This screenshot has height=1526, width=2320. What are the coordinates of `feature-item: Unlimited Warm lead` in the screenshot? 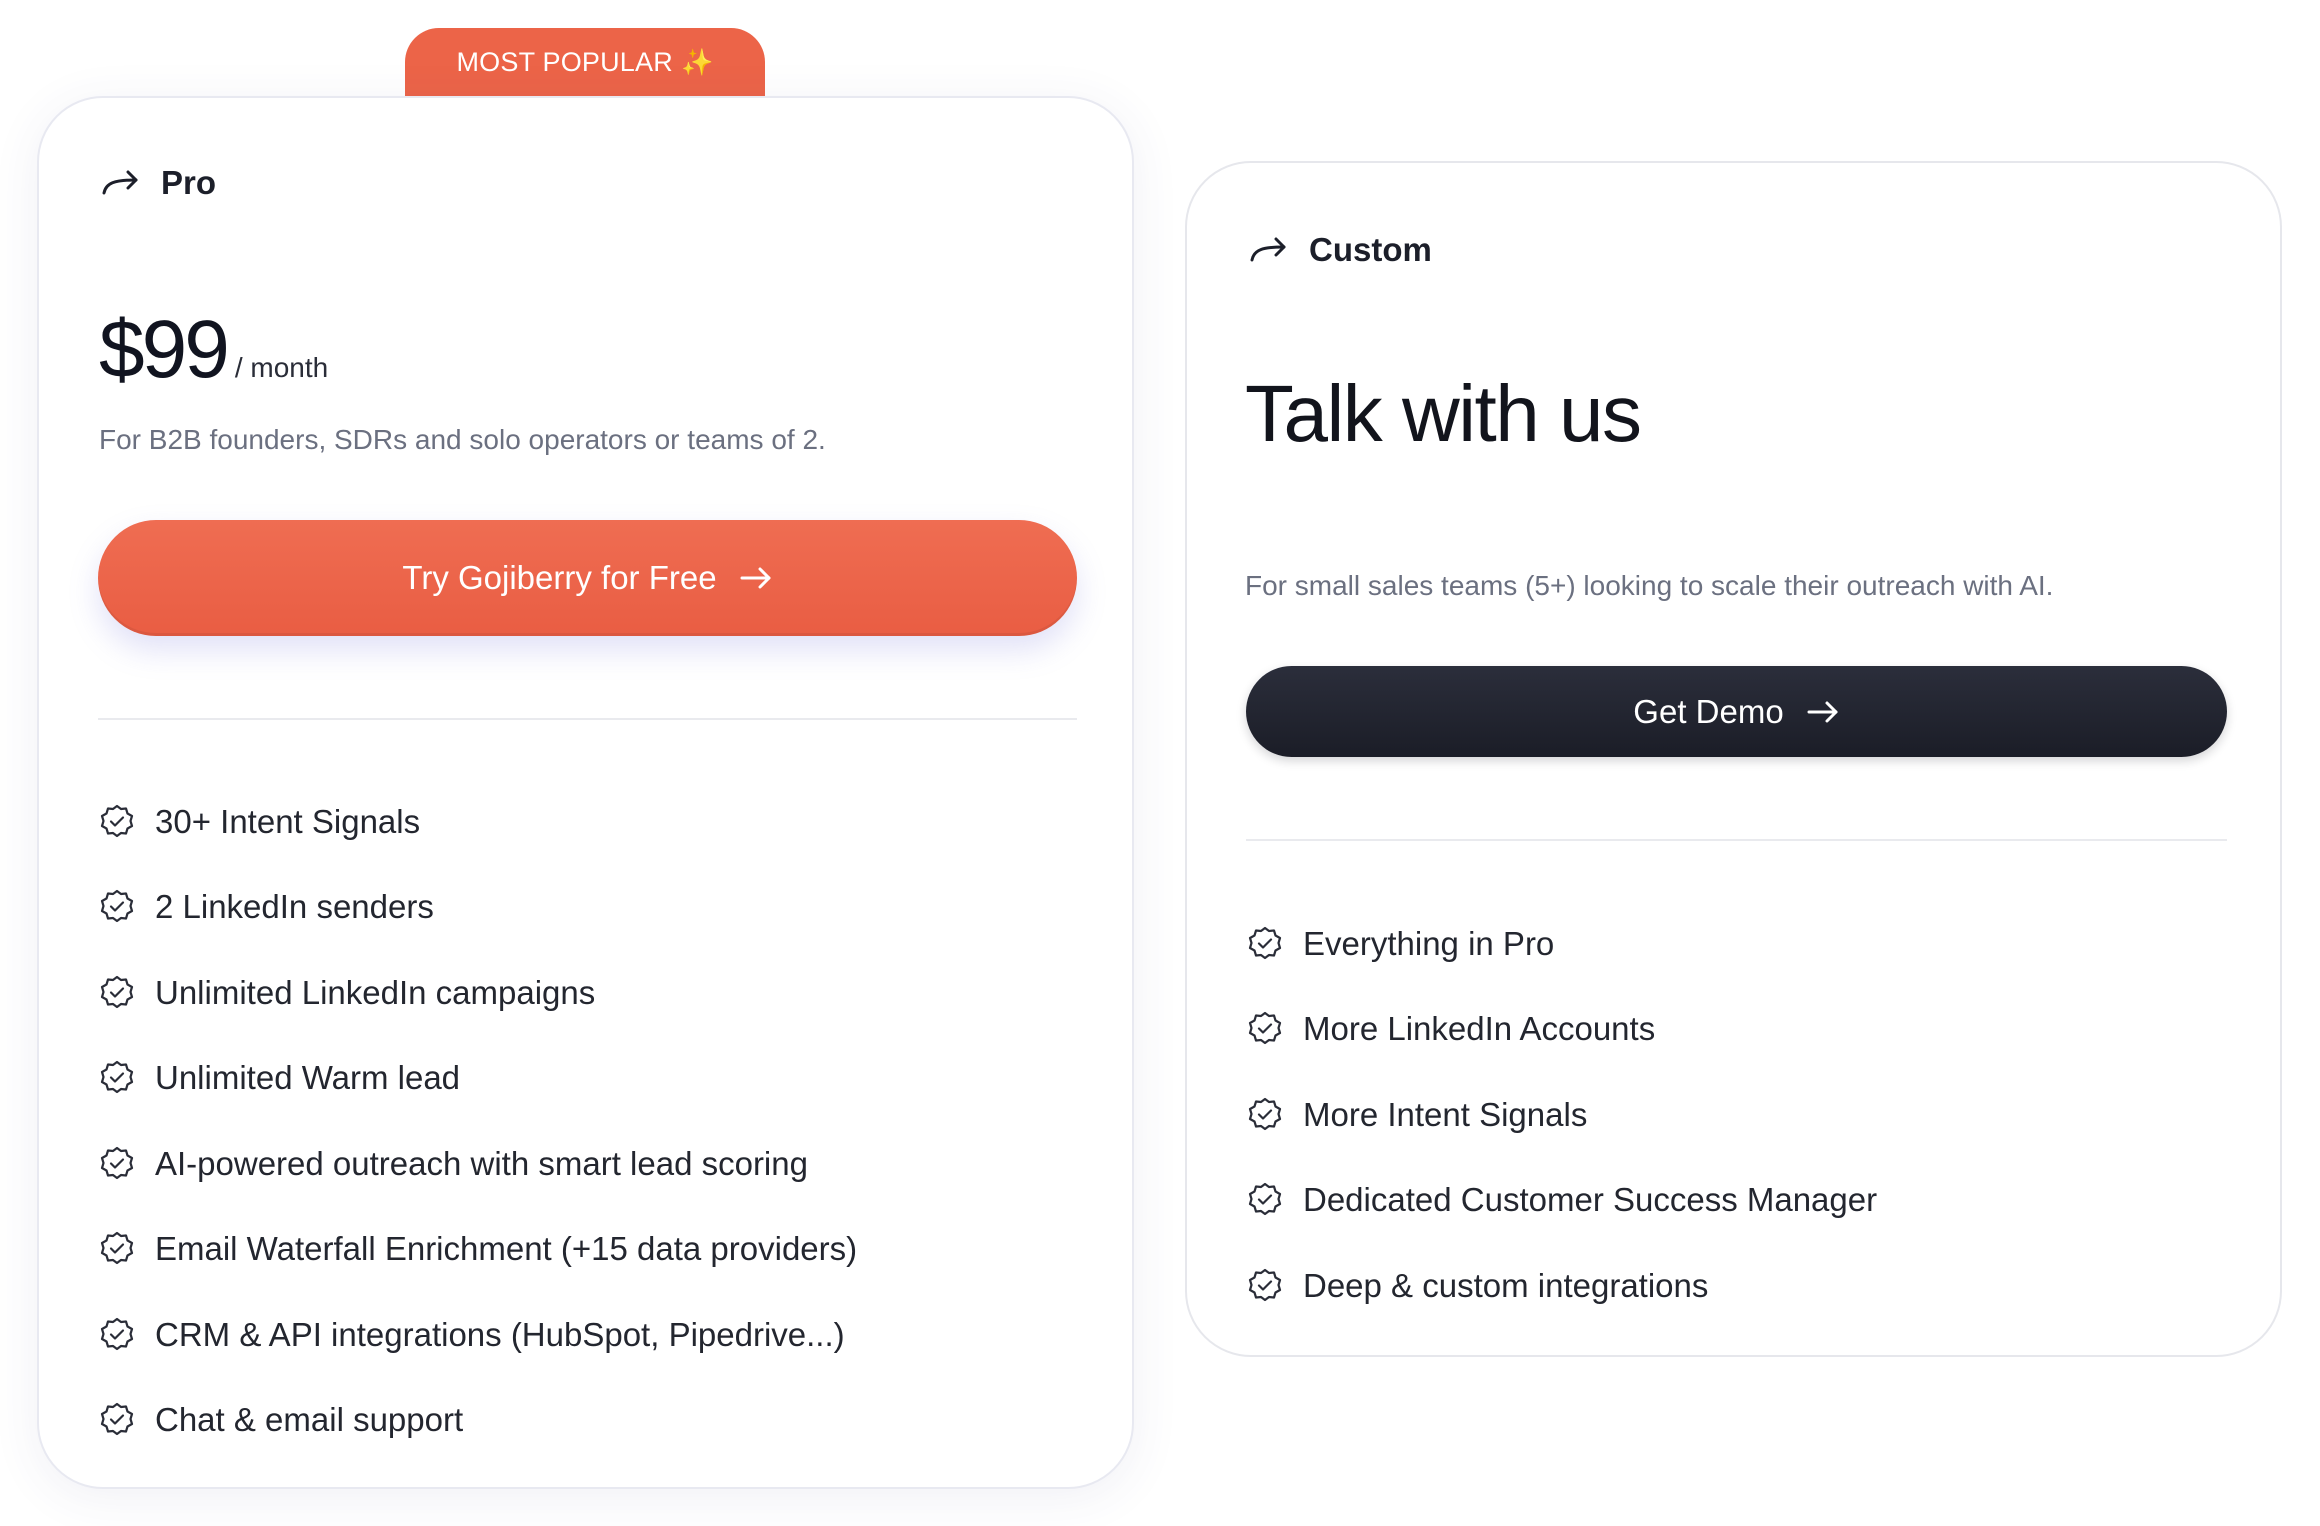 It's located at (477, 1079).